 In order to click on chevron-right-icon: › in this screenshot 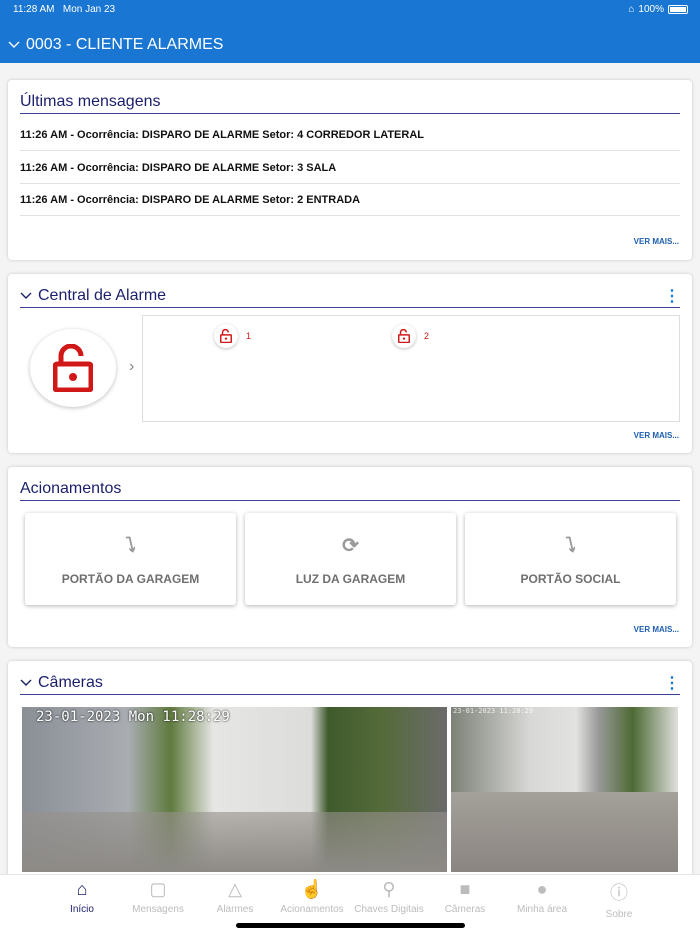, I will do `click(131, 367)`.